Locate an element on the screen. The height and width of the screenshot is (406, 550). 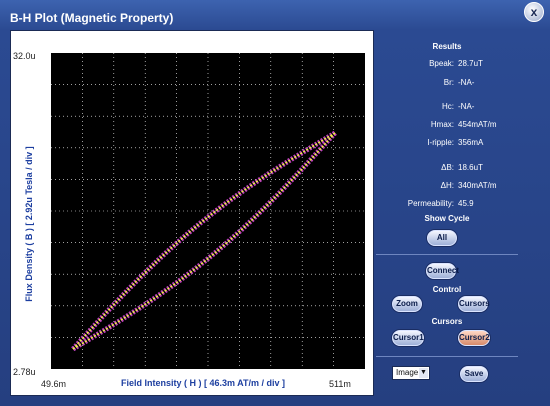
delta-h-label: ΔH: is located at coordinates (447, 185).